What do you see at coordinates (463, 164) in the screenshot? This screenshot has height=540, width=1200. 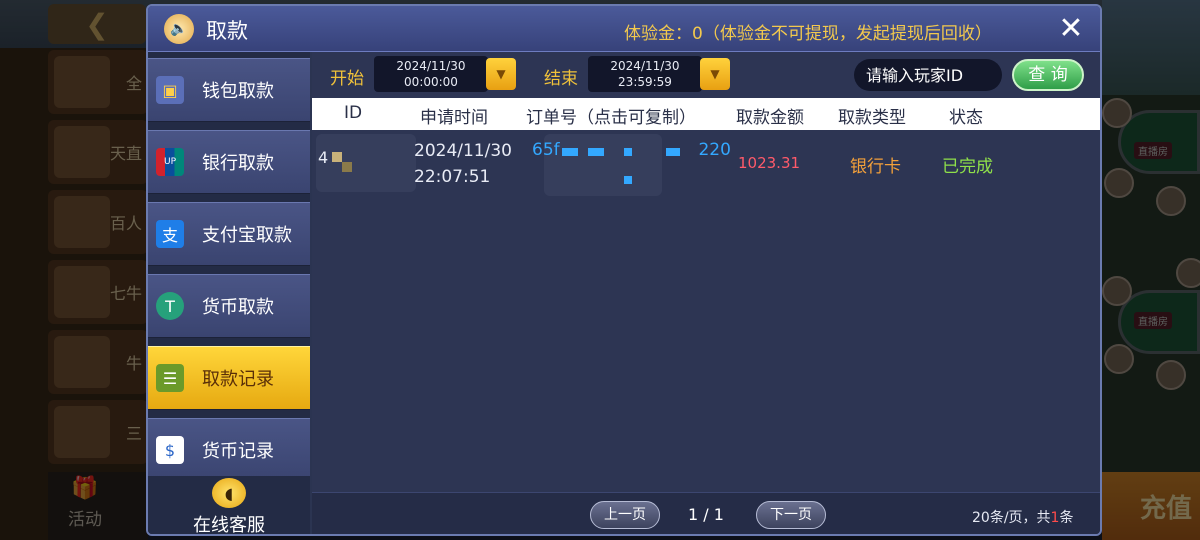 I see `row-apply-time: 2024/11/30 22:07:51` at bounding box center [463, 164].